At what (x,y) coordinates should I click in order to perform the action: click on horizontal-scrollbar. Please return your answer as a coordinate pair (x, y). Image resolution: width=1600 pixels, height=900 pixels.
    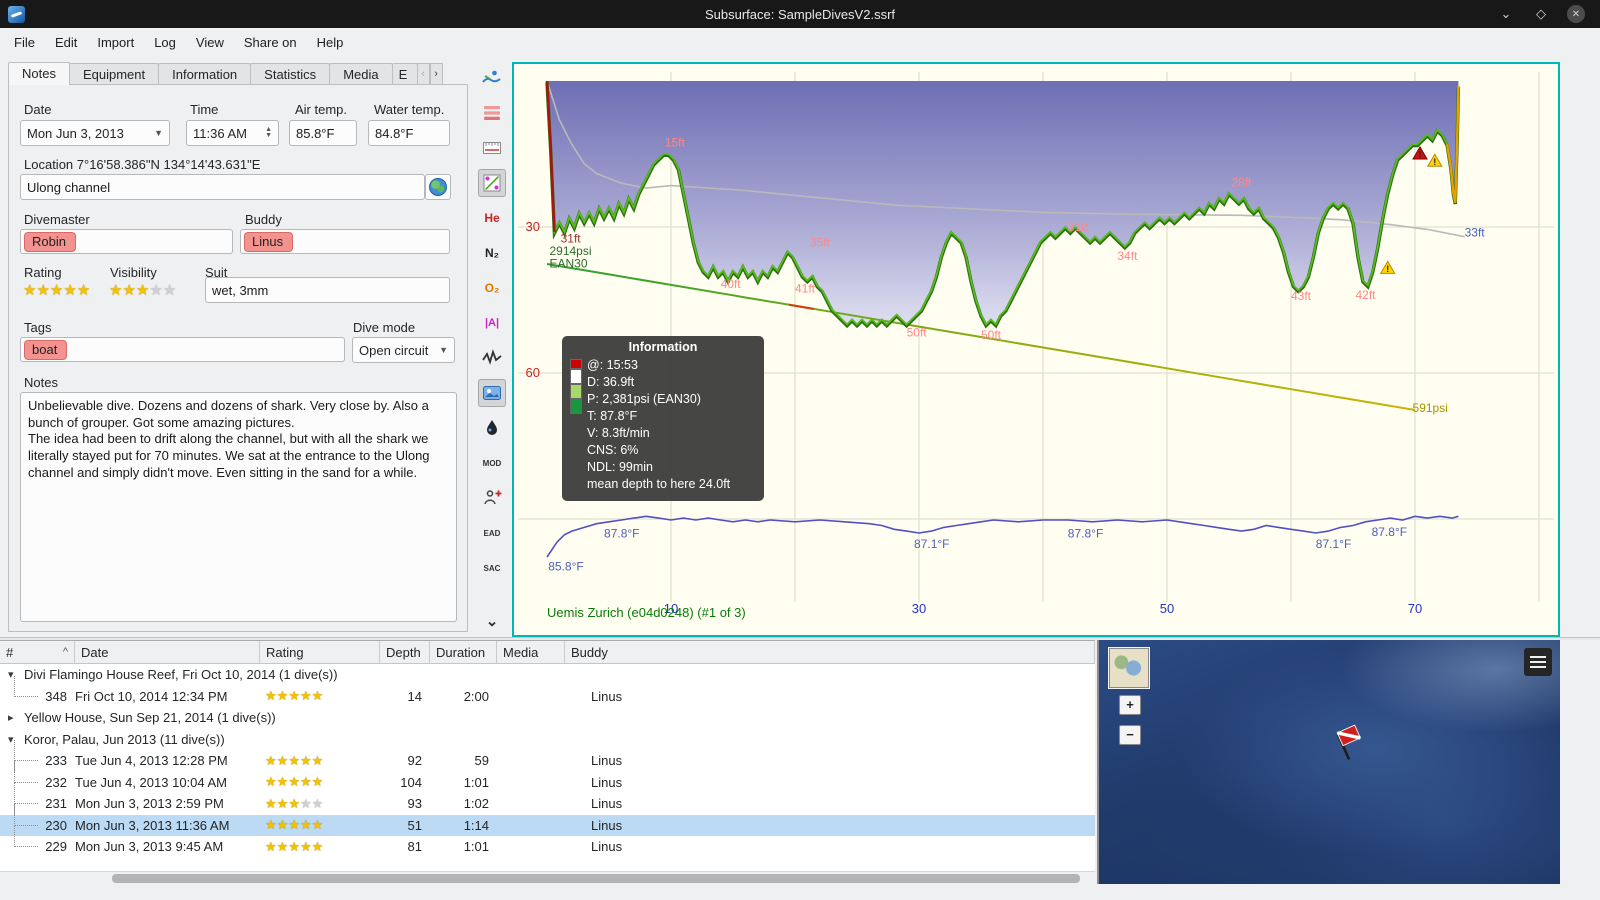
    Looking at the image, I should click on (547, 877).